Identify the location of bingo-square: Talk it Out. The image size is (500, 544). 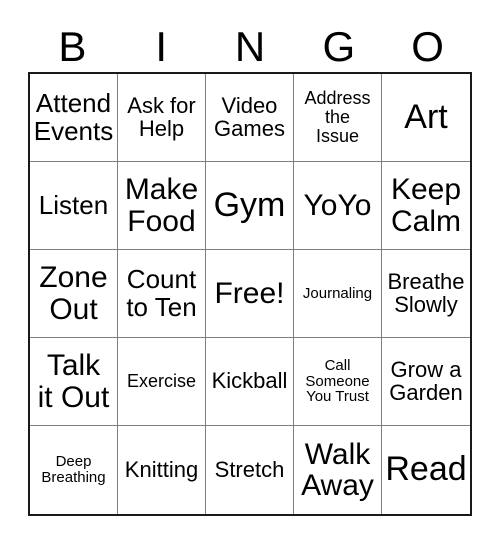
(74, 382).